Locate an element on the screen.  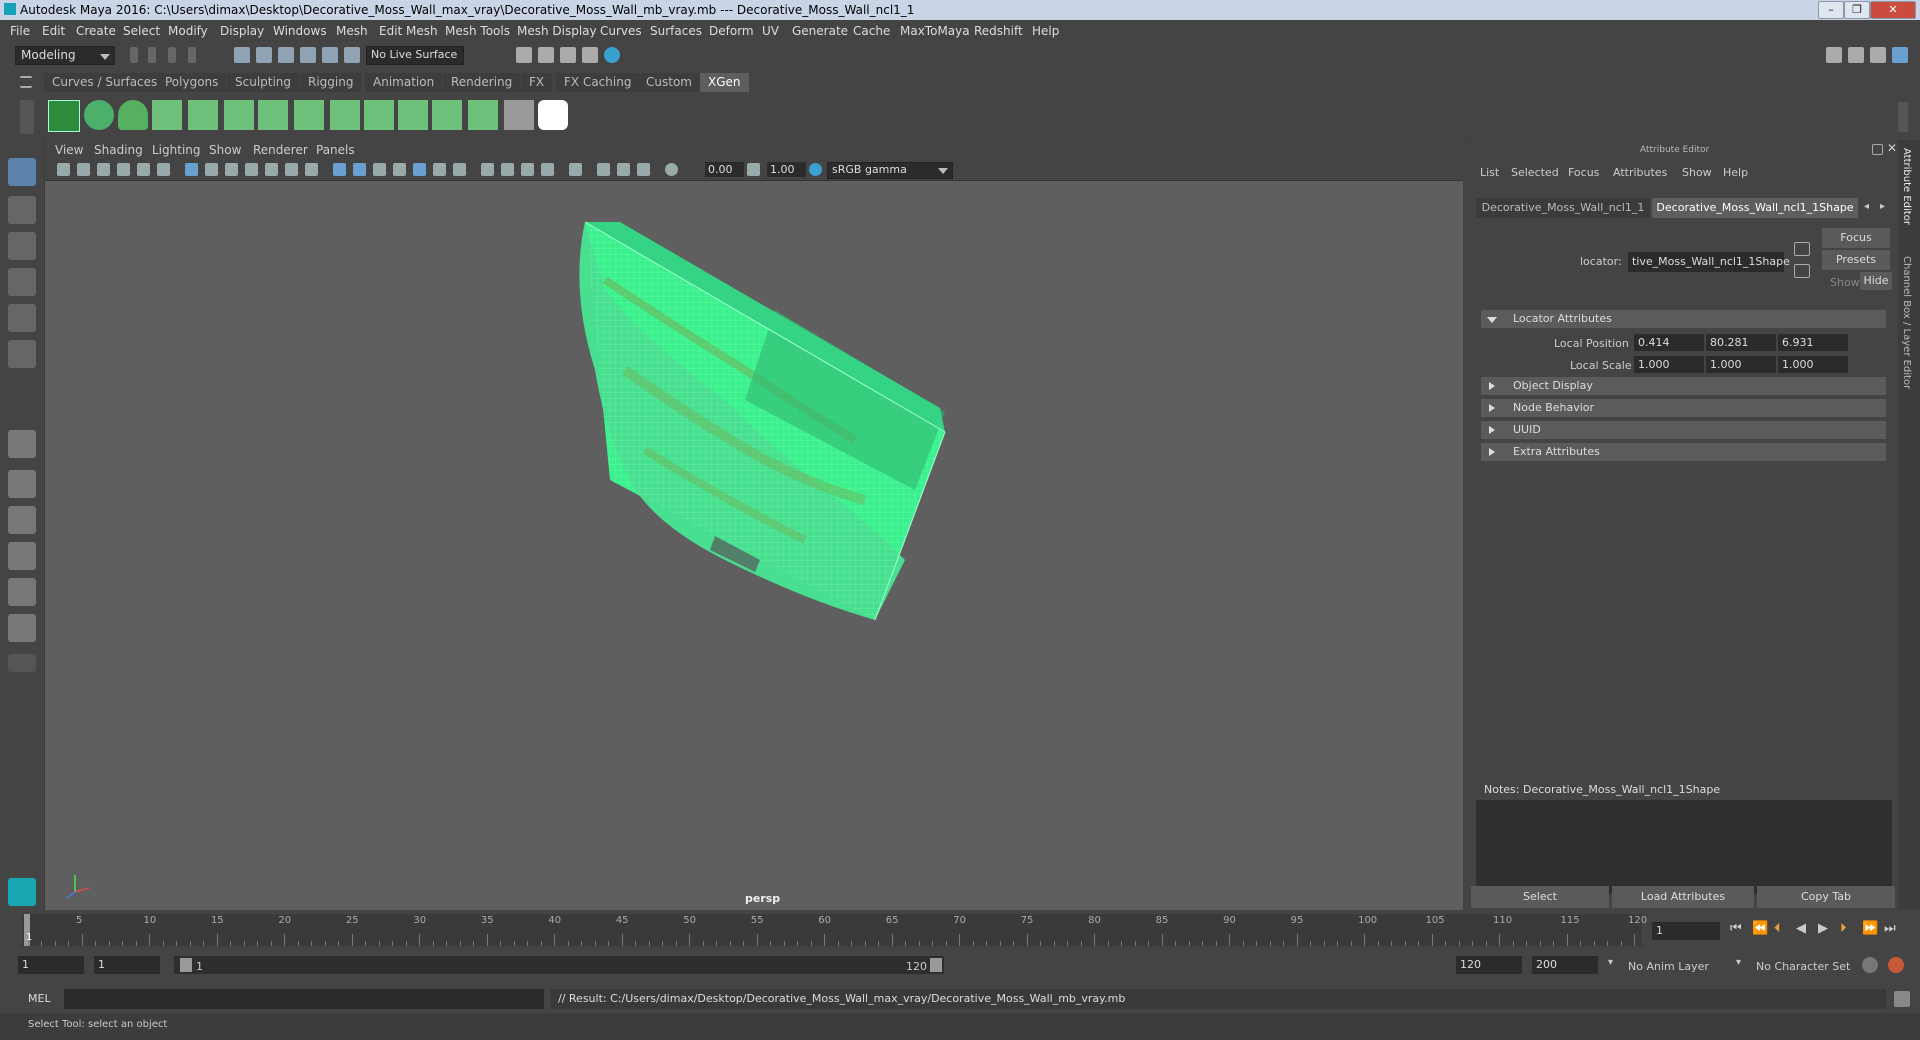
camera-attributes-icon is located at coordinates (83, 169).